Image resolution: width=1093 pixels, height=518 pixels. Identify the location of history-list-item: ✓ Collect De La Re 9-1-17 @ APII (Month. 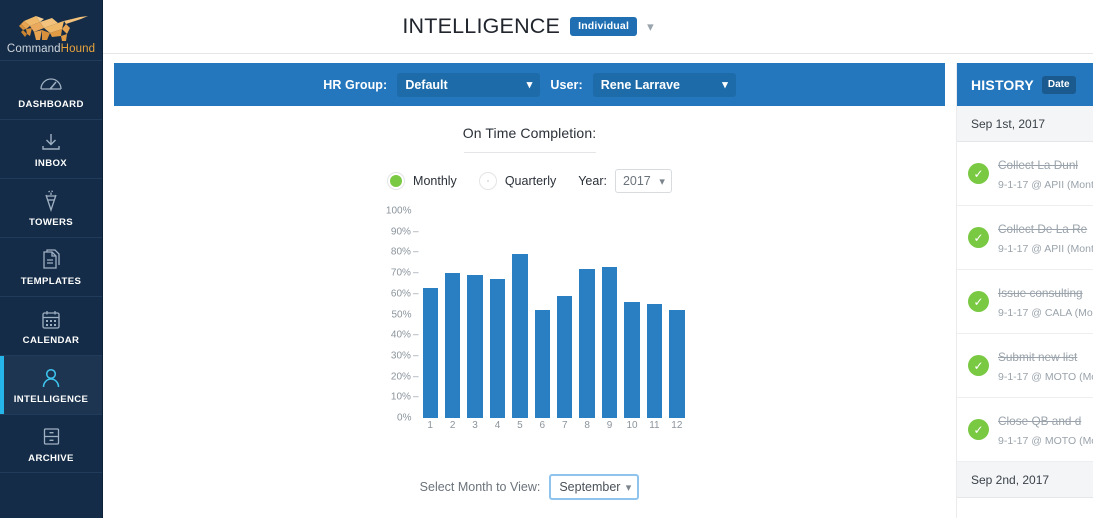
(1025, 238).